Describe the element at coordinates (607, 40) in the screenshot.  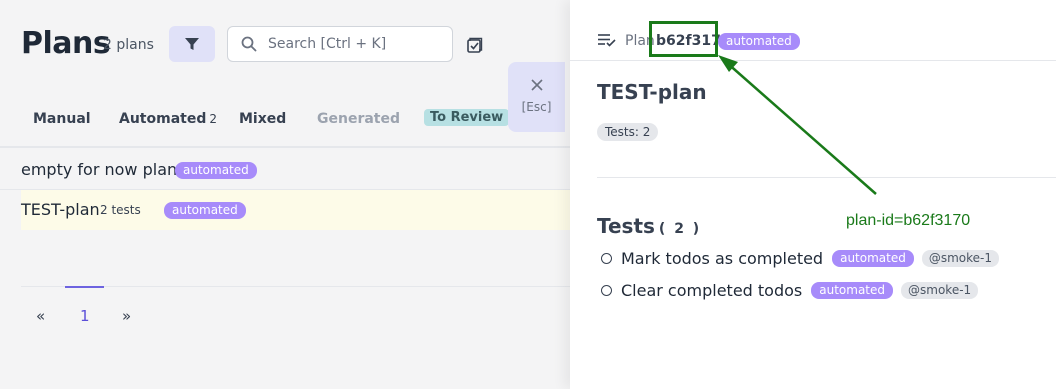
I see `list-check-icon` at that location.